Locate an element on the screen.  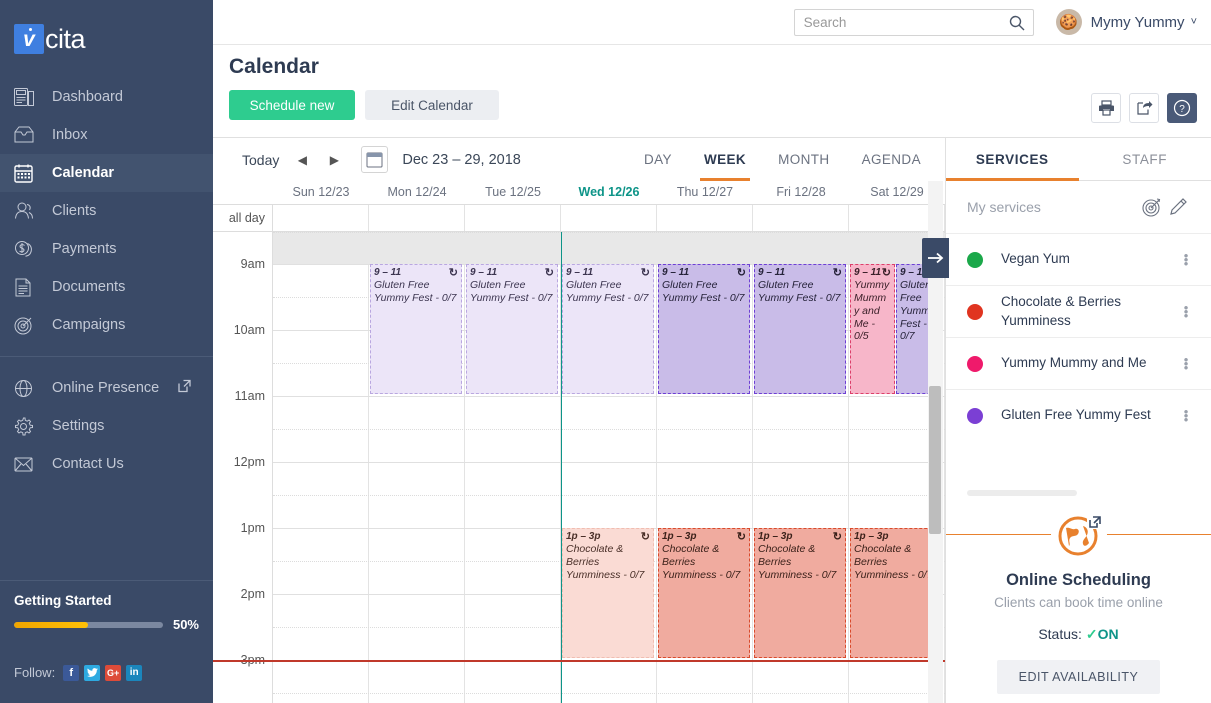
service-name: Vegan Yum is located at coordinates (1035, 259).